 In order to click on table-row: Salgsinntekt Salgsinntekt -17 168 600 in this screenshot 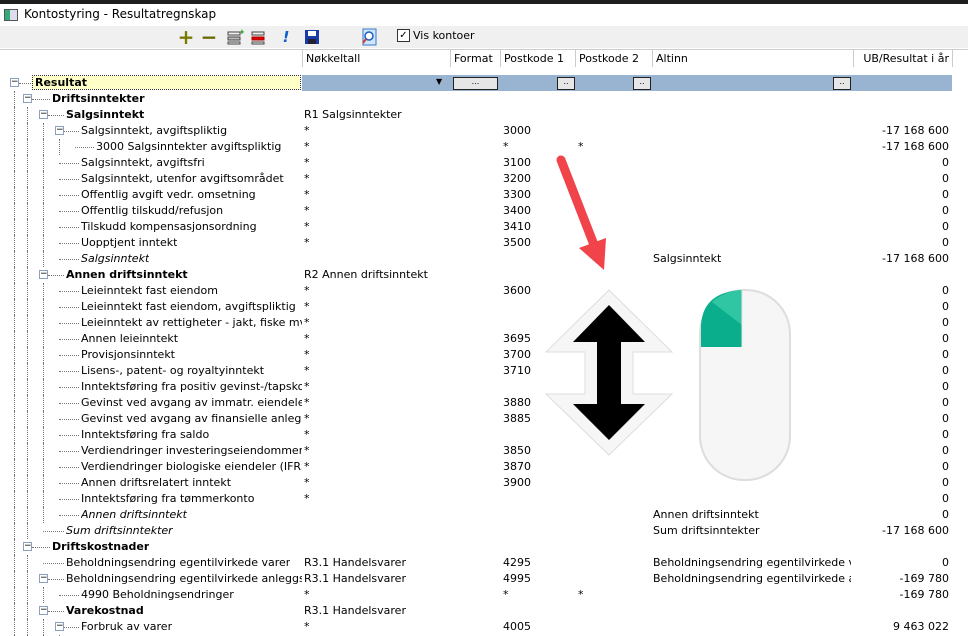, I will do `click(484, 259)`.